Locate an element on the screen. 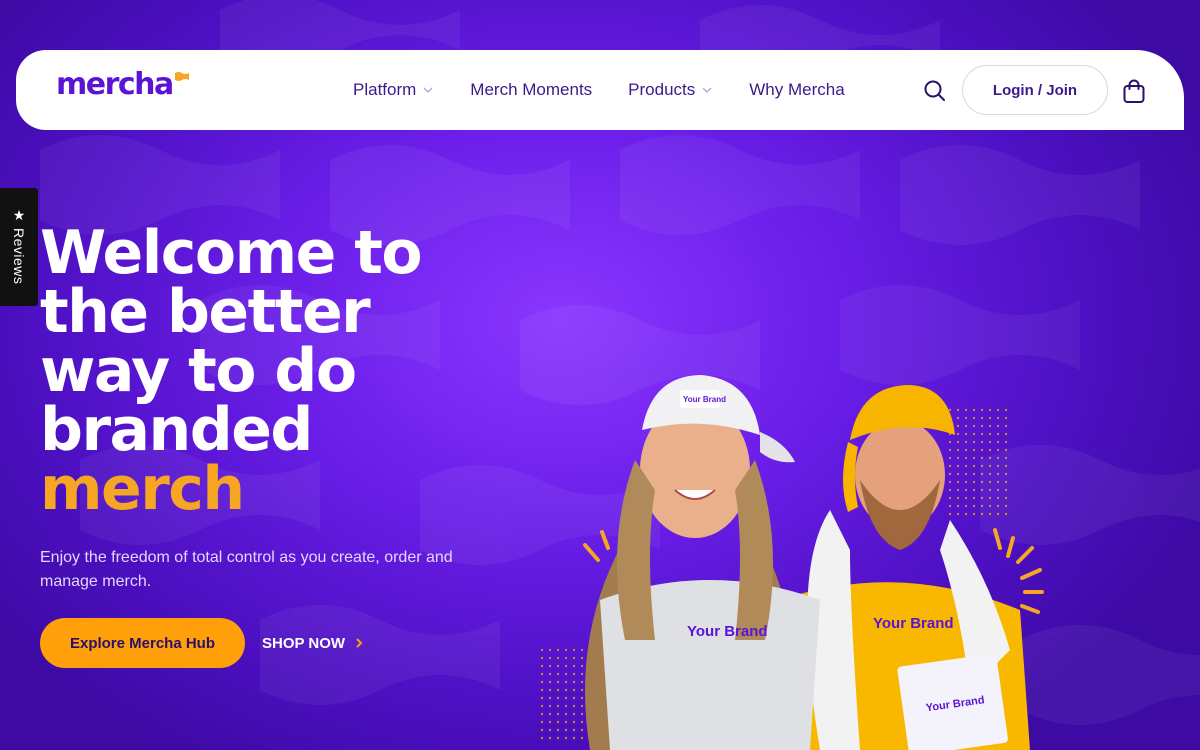 The image size is (1200, 750). woman-shirt-brand-text: Your Brand is located at coordinates (727, 631).